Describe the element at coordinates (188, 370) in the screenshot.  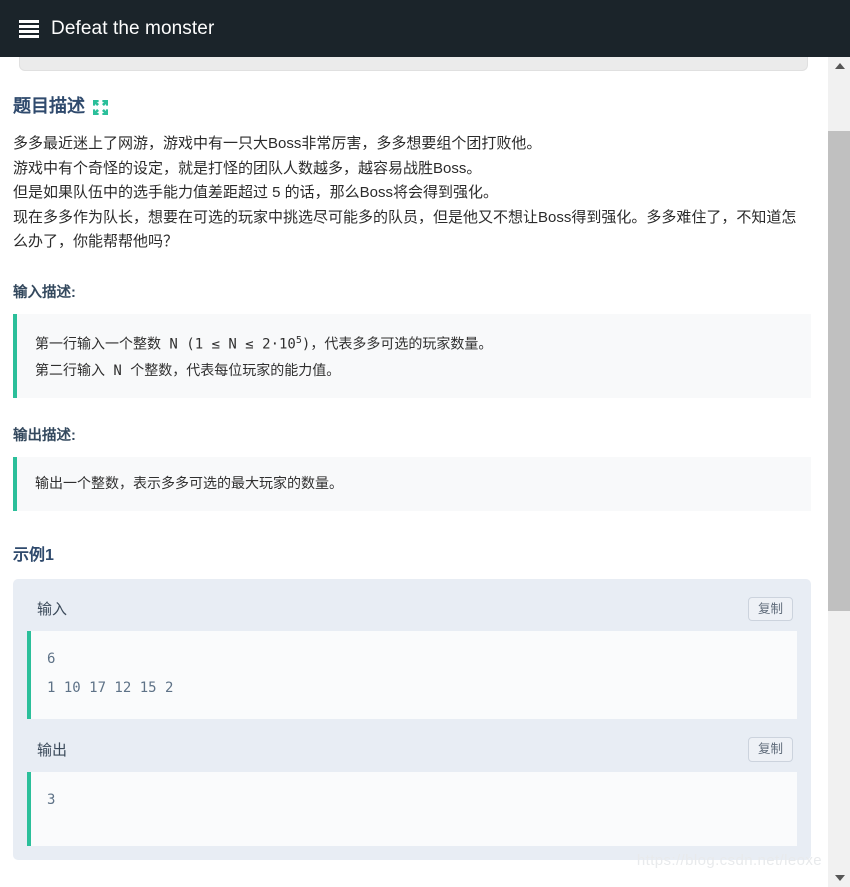
I see `input-description-line-2: 第二行输入 N 个整数，代表每位玩家的能力值。` at that location.